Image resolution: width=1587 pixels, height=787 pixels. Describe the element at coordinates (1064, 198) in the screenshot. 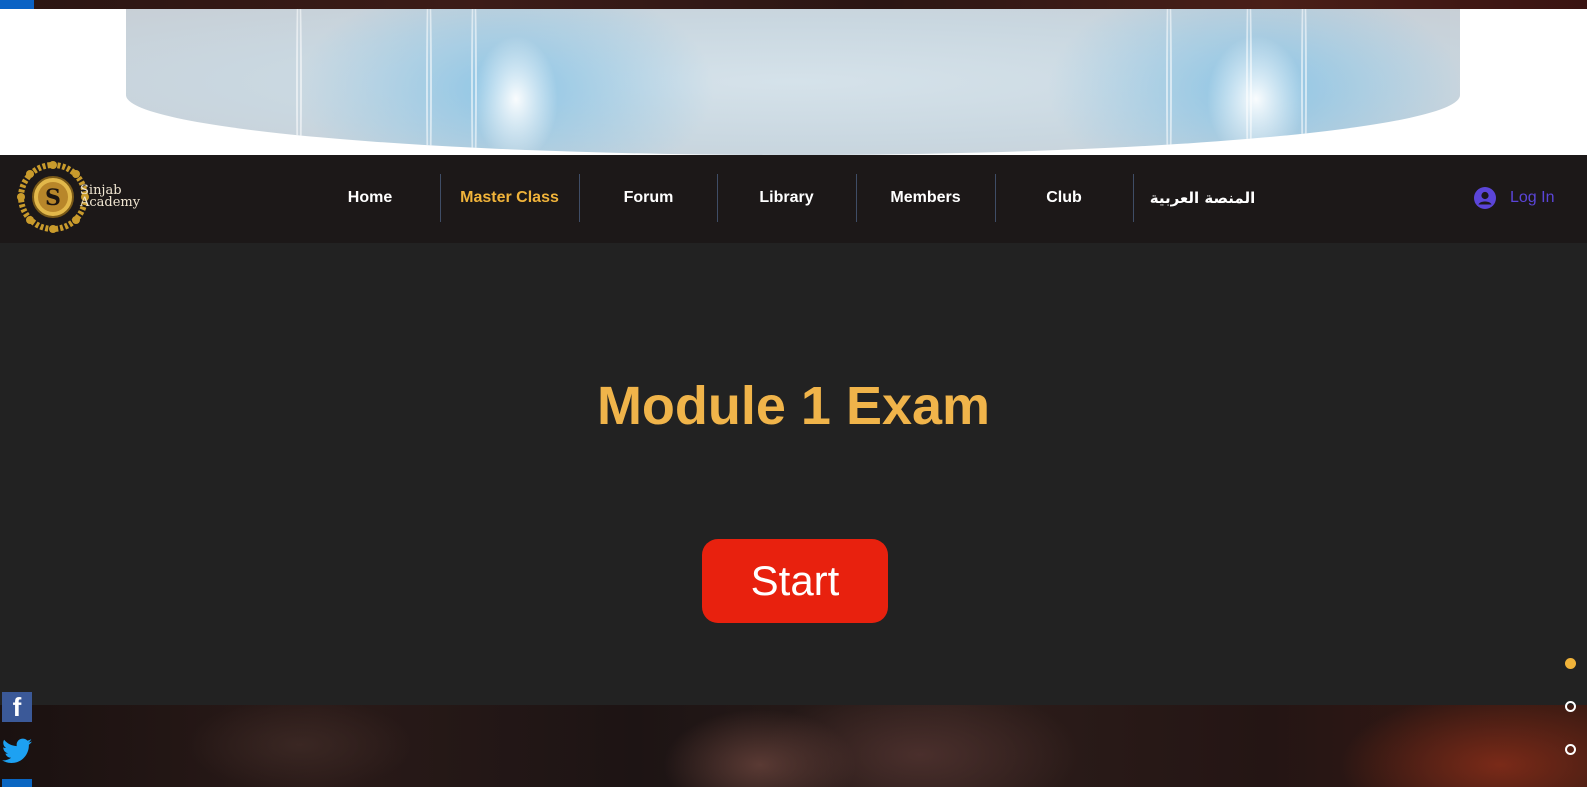

I see `nav-item-club: Club` at that location.